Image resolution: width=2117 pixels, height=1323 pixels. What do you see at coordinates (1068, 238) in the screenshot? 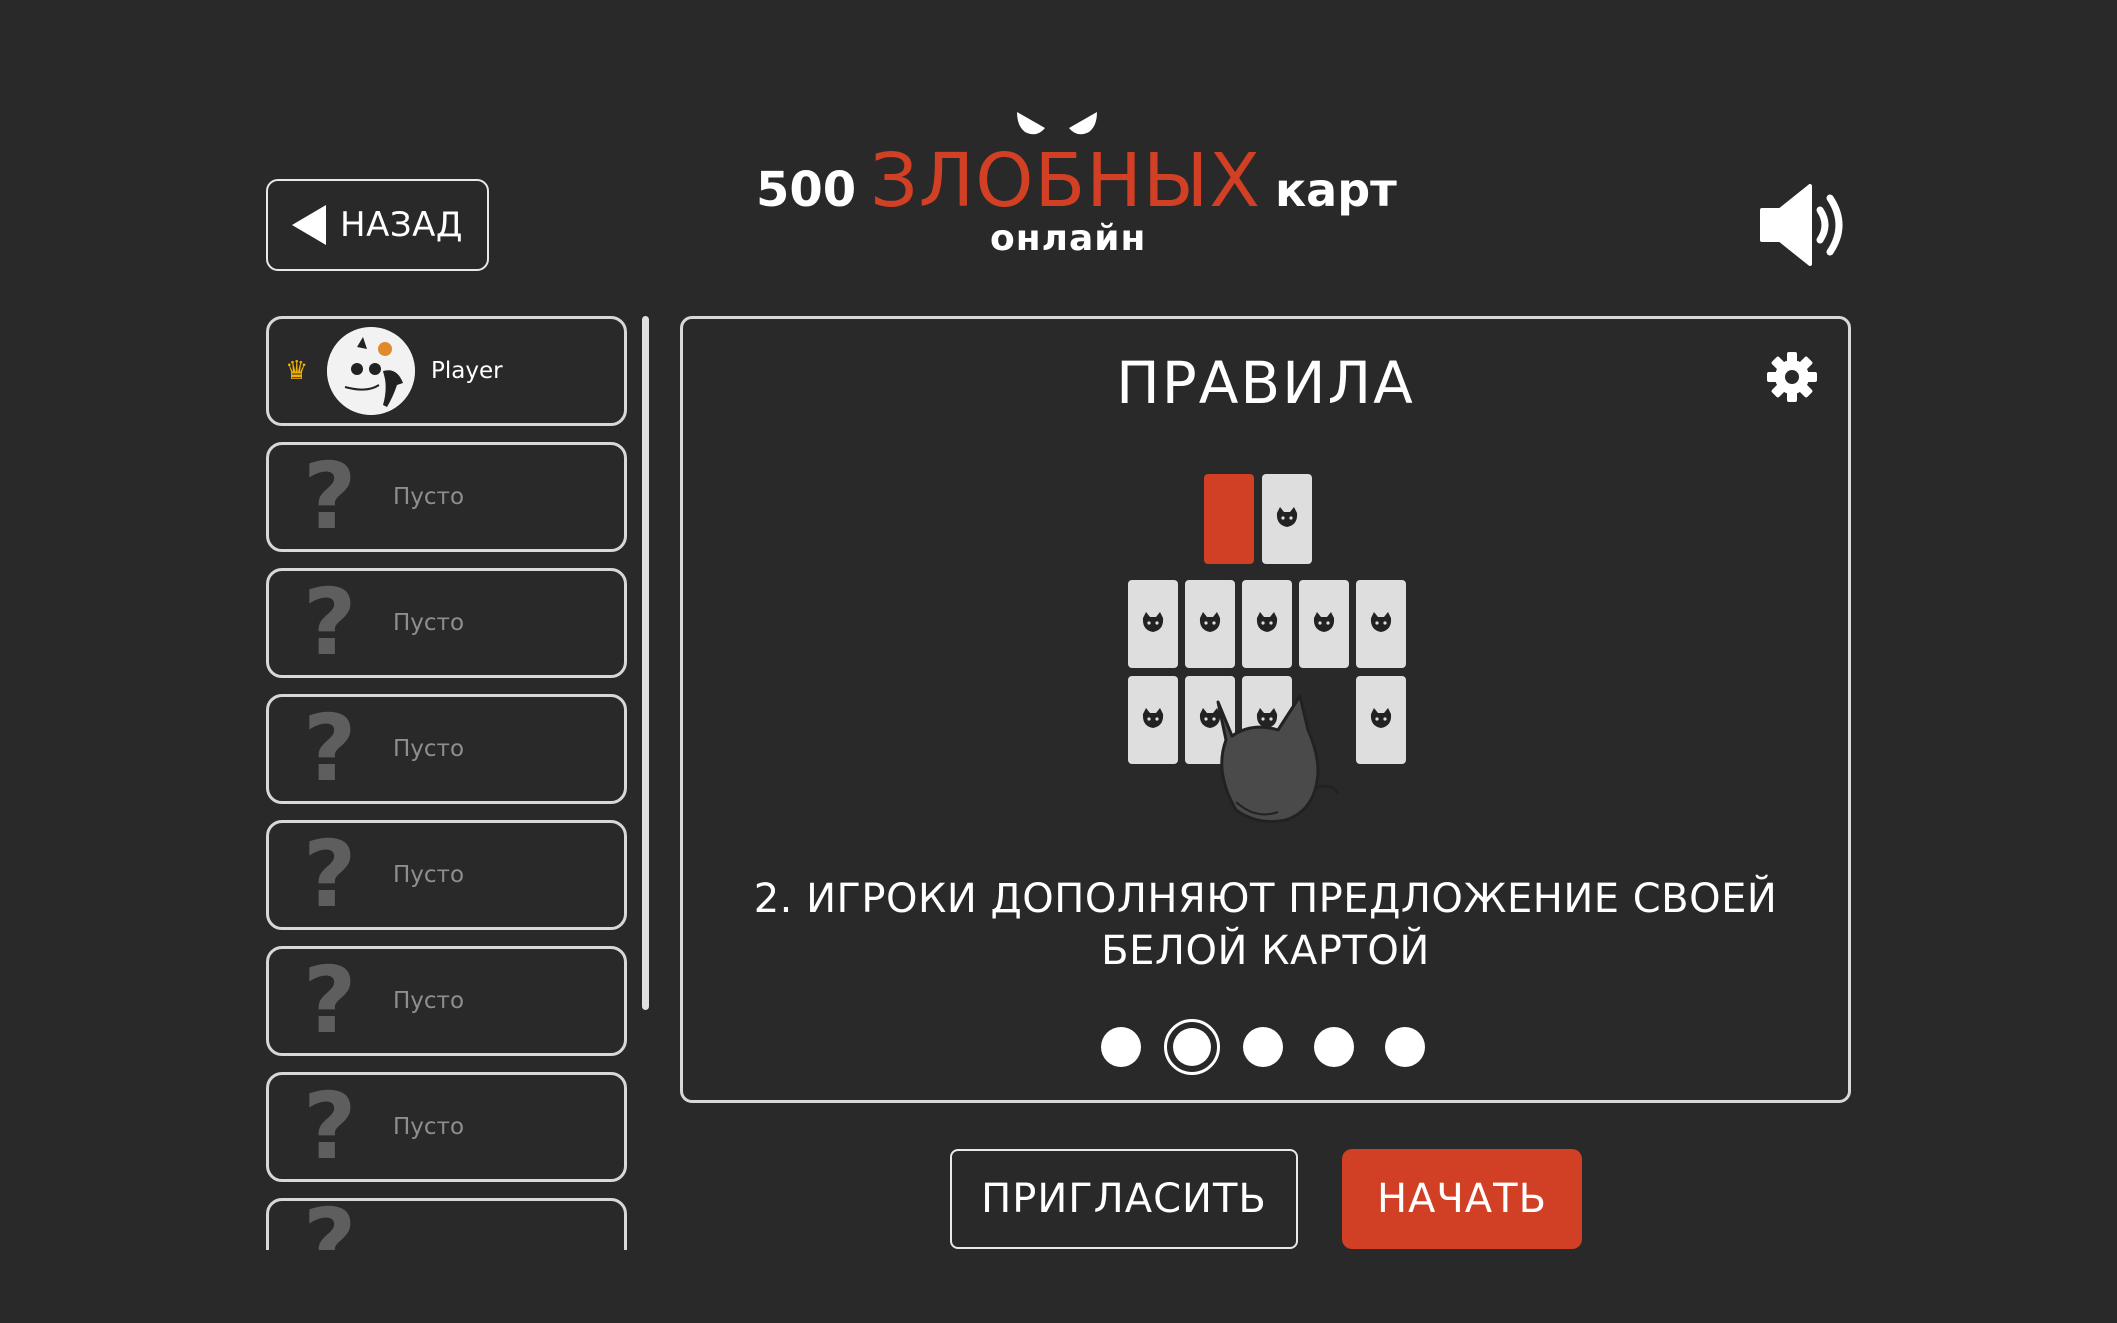
I see `logo-subtitle: онлайн` at bounding box center [1068, 238].